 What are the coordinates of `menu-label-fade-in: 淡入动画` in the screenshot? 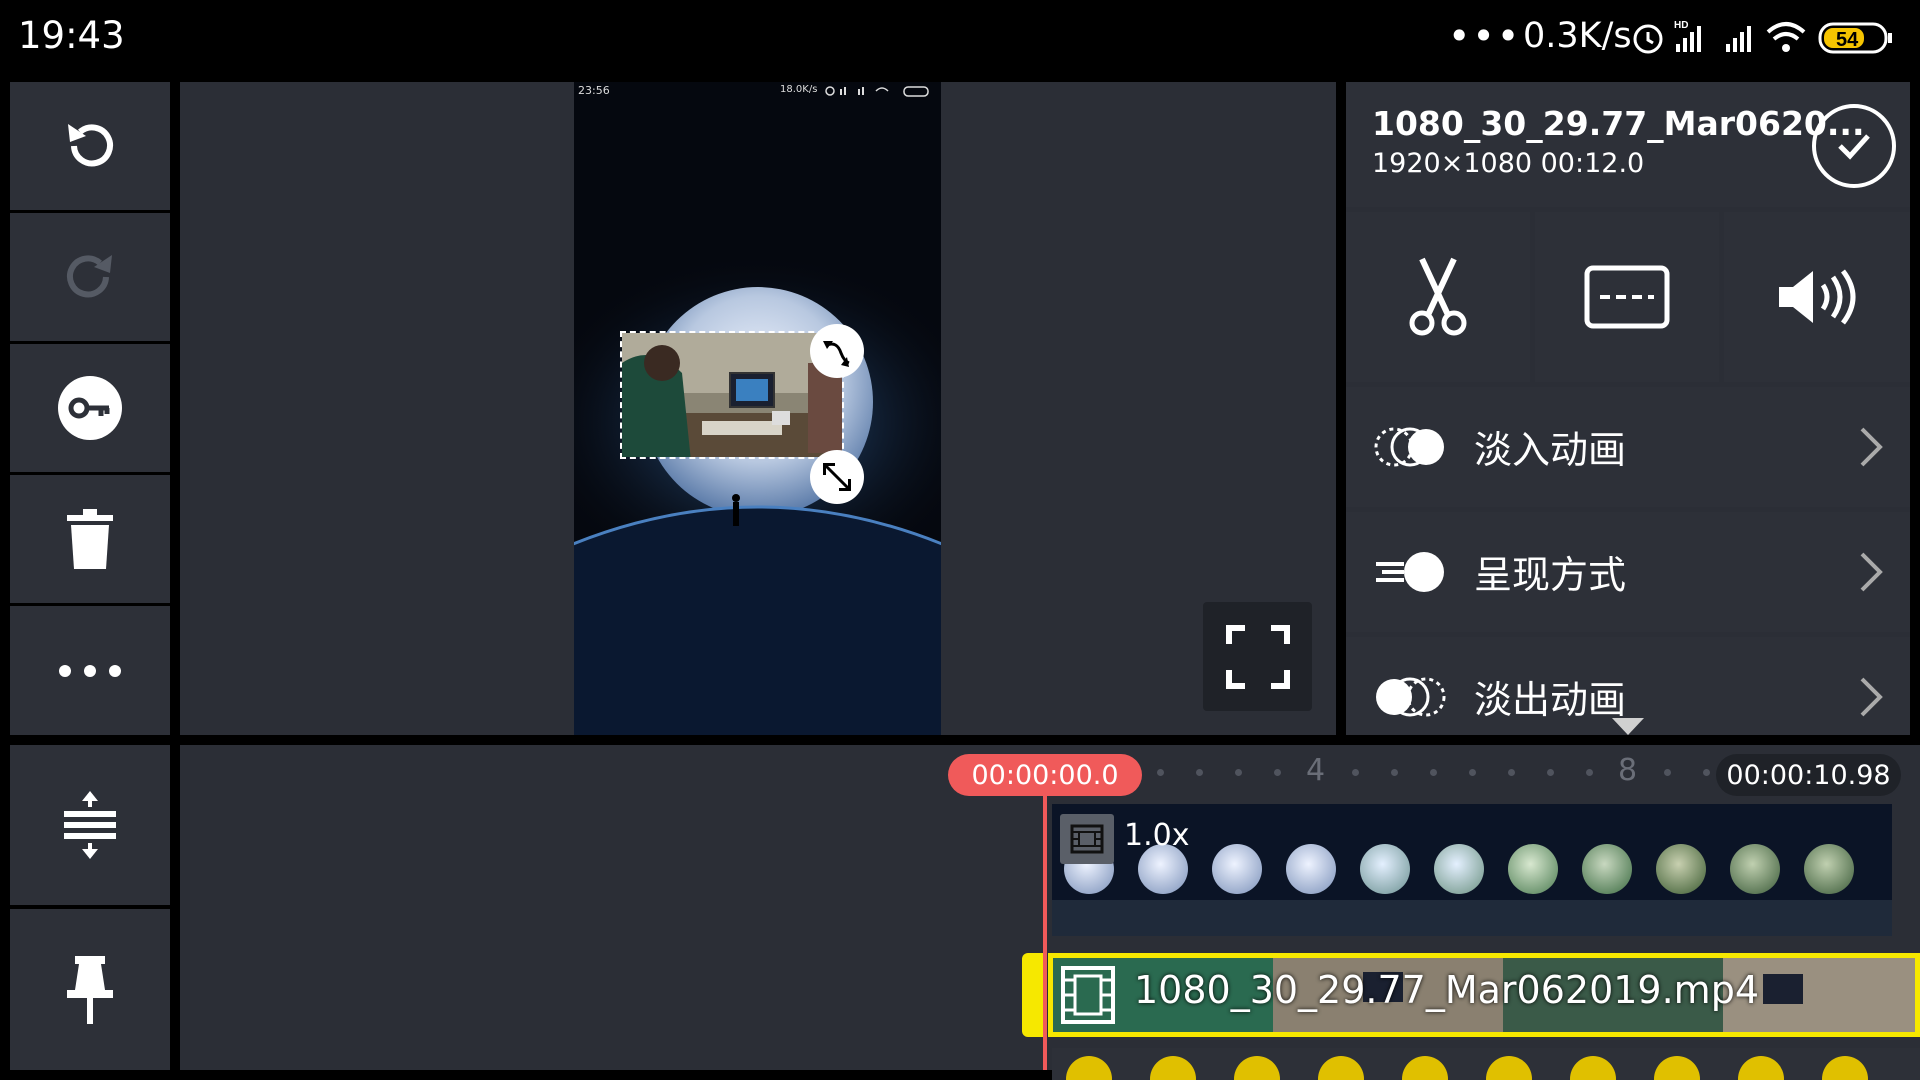 It's located at (1550, 450).